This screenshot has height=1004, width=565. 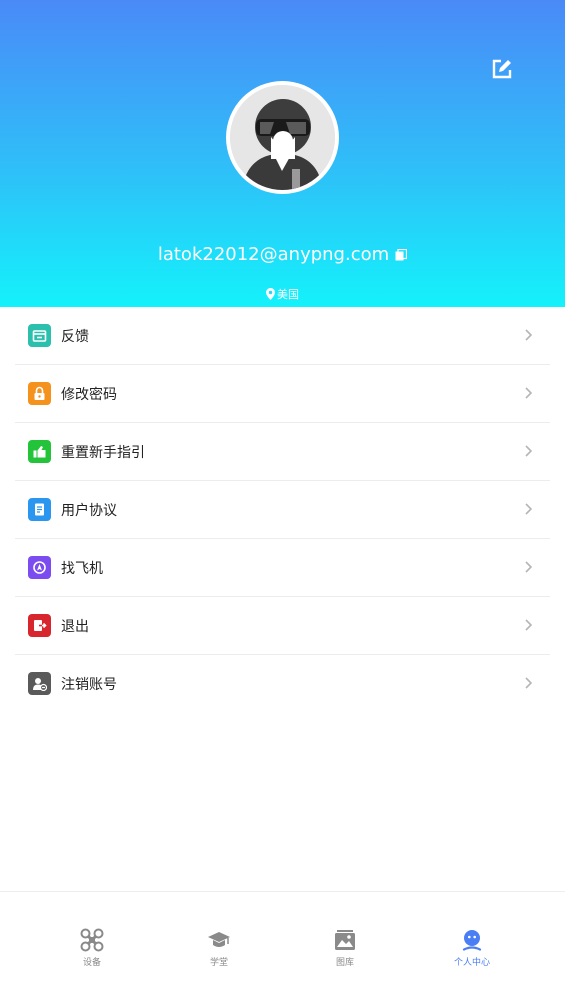 What do you see at coordinates (218, 963) in the screenshot?
I see `tab-label: 学堂` at bounding box center [218, 963].